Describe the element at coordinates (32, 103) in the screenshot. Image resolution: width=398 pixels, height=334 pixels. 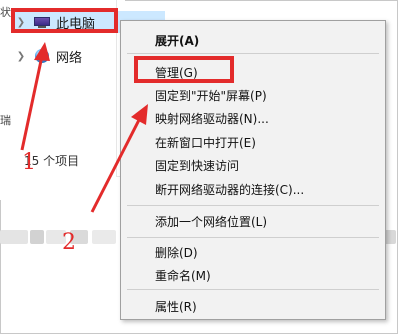
I see `arrow-1-shaft` at that location.